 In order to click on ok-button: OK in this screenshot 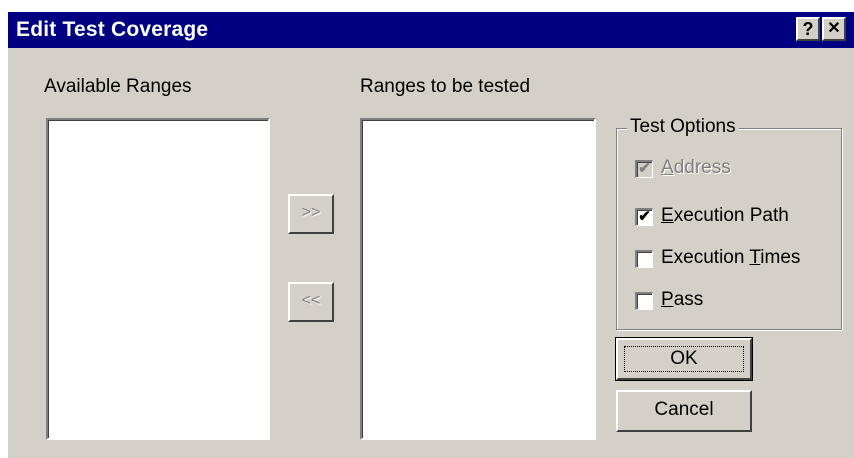, I will do `click(684, 359)`.